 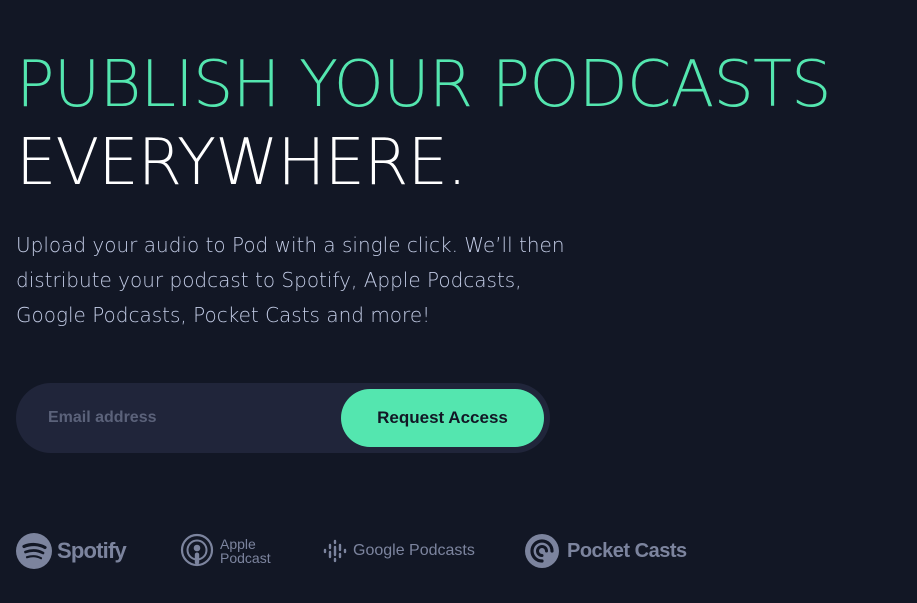 What do you see at coordinates (542, 551) in the screenshot?
I see `pocket-casts-icon` at bounding box center [542, 551].